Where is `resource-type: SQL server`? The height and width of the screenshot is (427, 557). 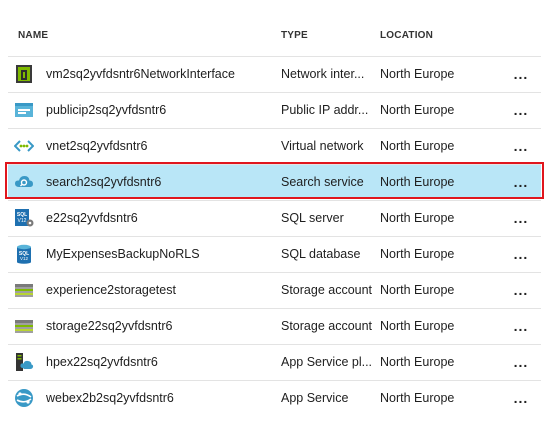
resource-type: SQL server is located at coordinates (312, 218).